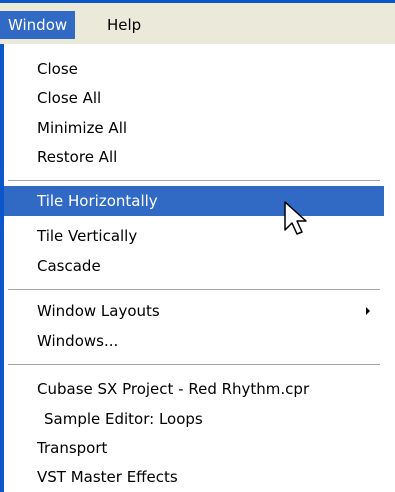 This screenshot has height=492, width=395. I want to click on arrow-pointer-icon, so click(295, 218).